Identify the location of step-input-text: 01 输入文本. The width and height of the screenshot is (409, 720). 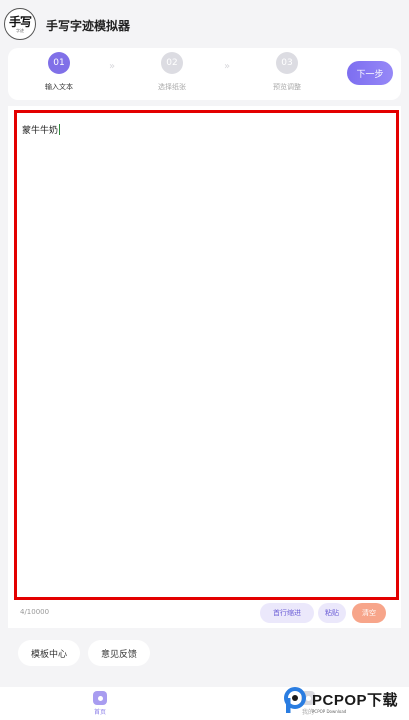
(59, 72).